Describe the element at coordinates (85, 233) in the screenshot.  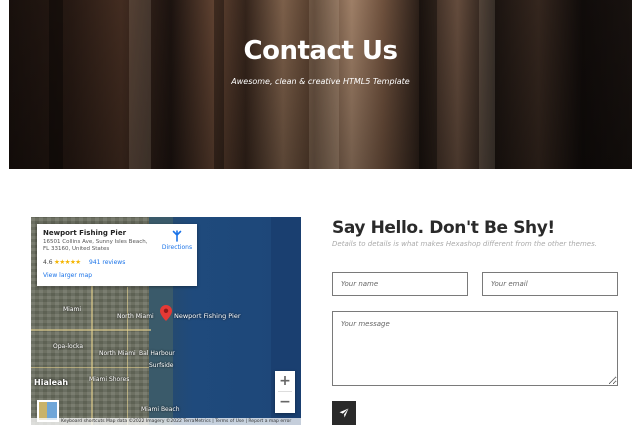
I see `place-name: Newport Fishing Pier` at that location.